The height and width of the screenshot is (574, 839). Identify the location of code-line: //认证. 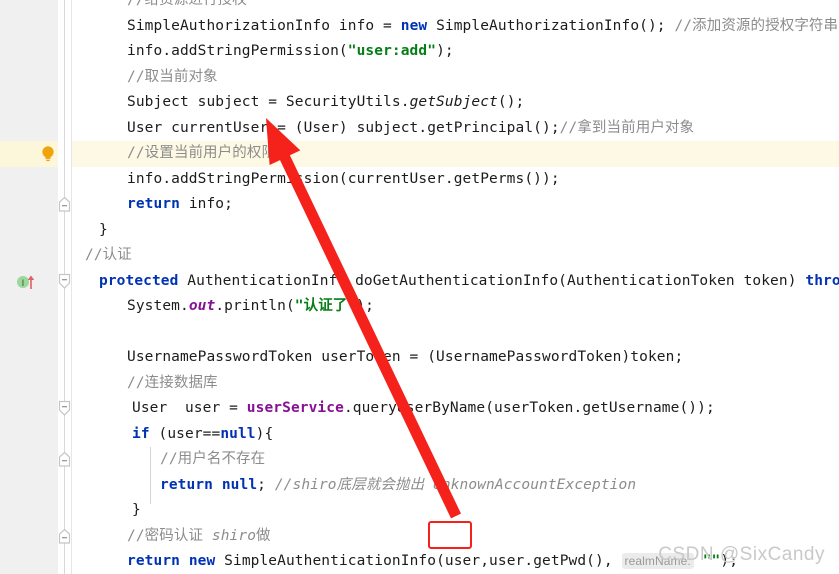
(108, 256).